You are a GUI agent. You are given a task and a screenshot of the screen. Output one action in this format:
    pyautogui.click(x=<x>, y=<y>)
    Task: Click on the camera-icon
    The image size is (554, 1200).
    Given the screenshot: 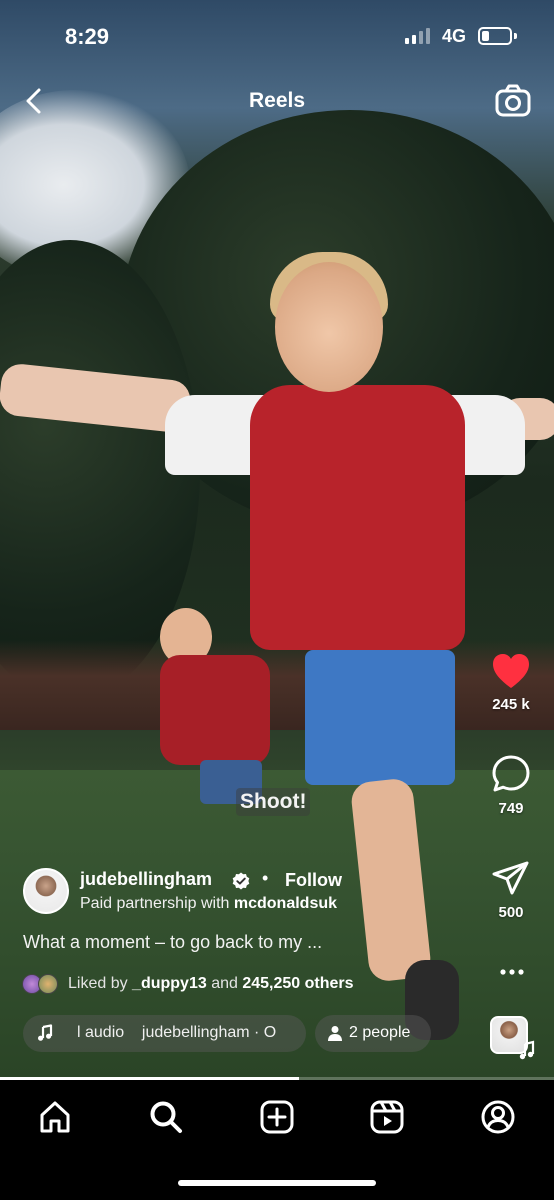 What is the action you would take?
    pyautogui.click(x=513, y=100)
    